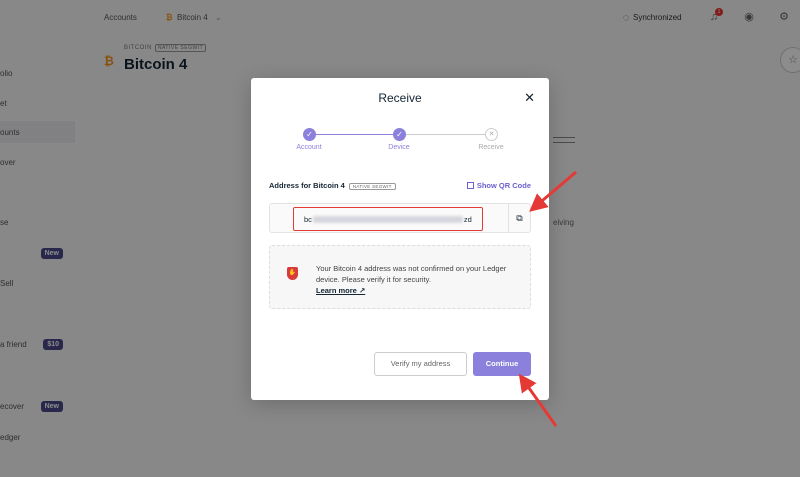 Image resolution: width=800 pixels, height=477 pixels. Describe the element at coordinates (538, 400) in the screenshot. I see `arrow-to-continue` at that location.